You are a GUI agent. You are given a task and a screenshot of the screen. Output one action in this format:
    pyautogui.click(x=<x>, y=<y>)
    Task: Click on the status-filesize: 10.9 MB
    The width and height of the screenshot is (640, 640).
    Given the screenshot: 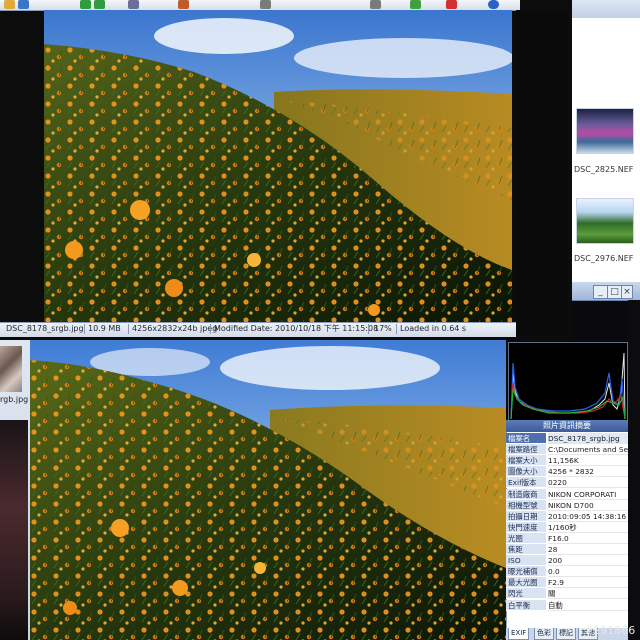 What is the action you would take?
    pyautogui.click(x=104, y=328)
    